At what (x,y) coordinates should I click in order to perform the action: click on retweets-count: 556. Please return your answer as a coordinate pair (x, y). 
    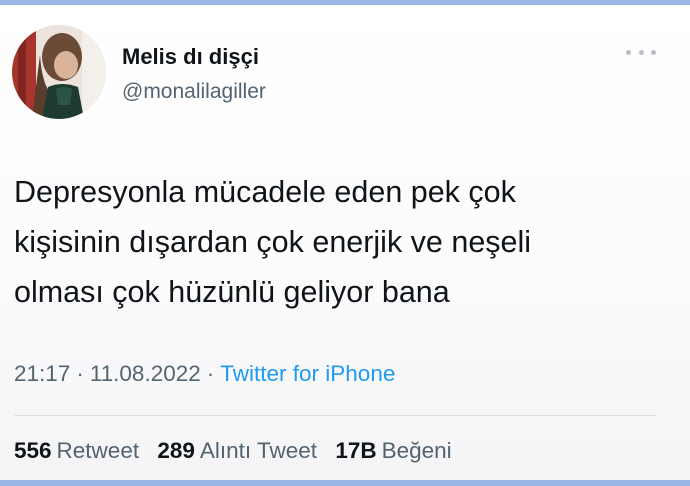
    Looking at the image, I should click on (33, 450).